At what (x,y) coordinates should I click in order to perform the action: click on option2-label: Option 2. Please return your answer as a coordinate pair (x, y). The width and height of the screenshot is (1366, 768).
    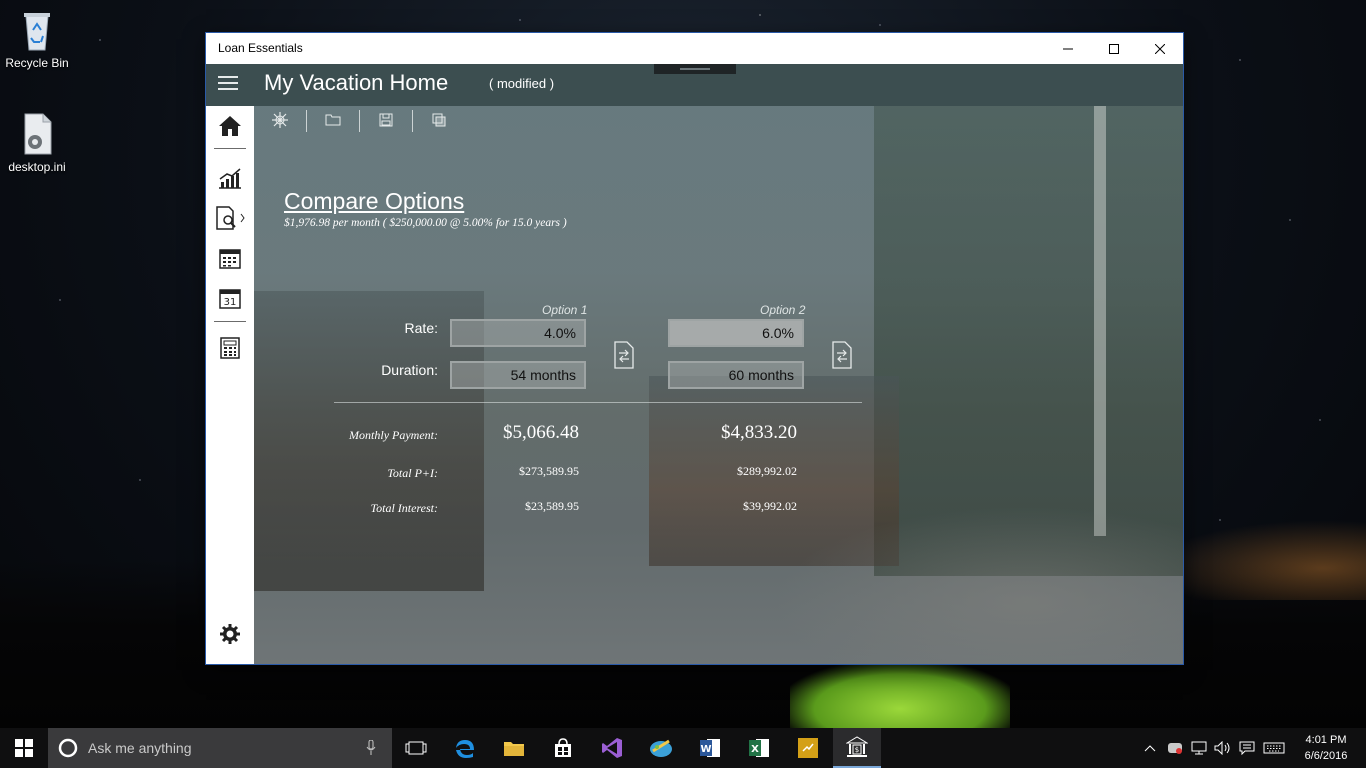
    Looking at the image, I should click on (783, 310).